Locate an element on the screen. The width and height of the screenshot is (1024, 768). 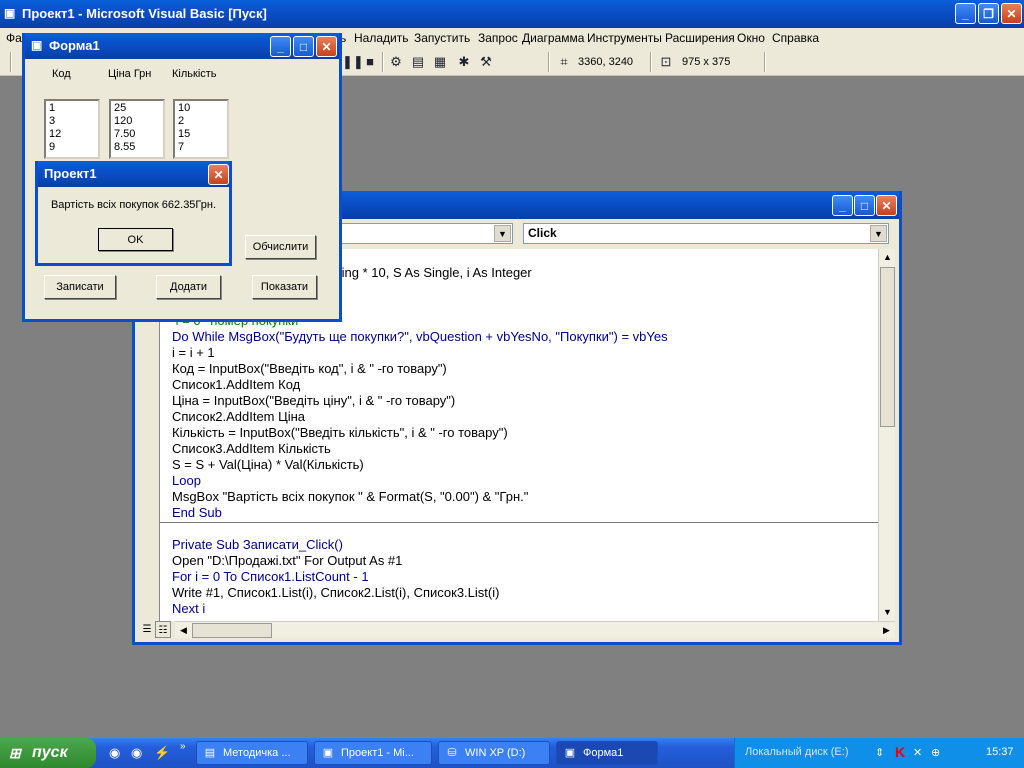
code-line: Список3.AddItem Кількість is located at coordinates (251, 449).